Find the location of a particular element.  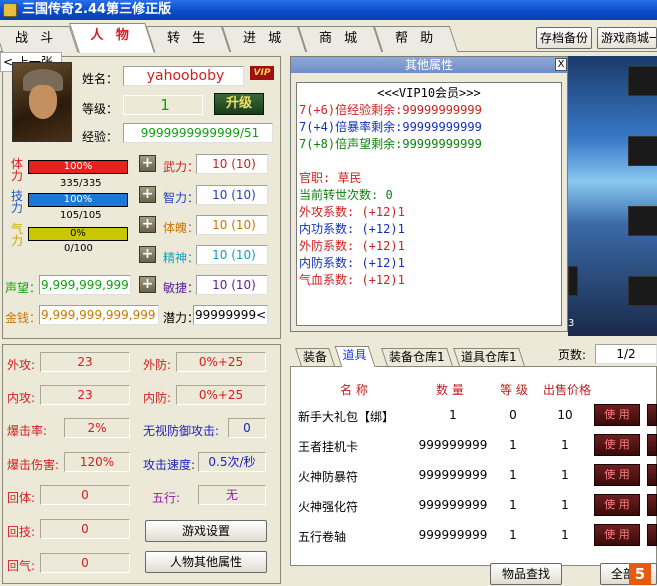

mp-percent: 100% is located at coordinates (78, 199).